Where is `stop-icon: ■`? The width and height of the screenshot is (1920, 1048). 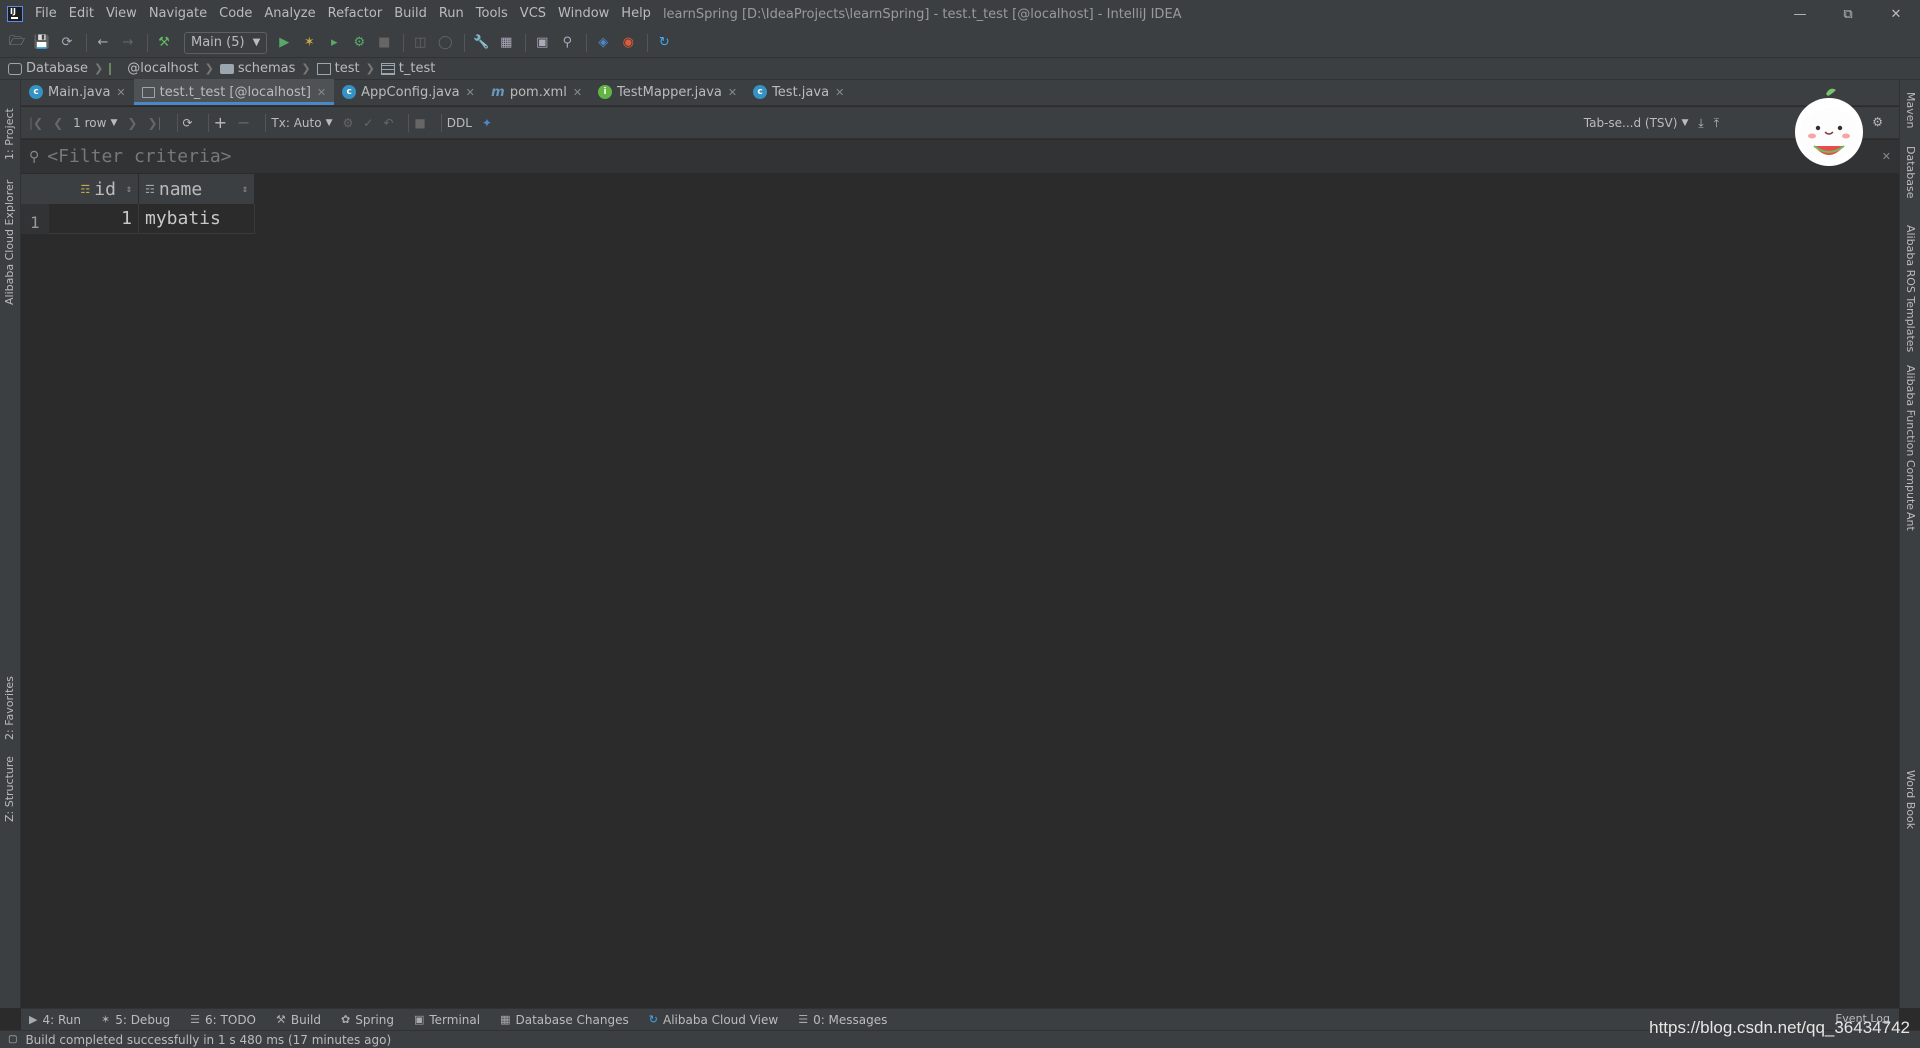
stop-icon: ■ is located at coordinates (384, 43).